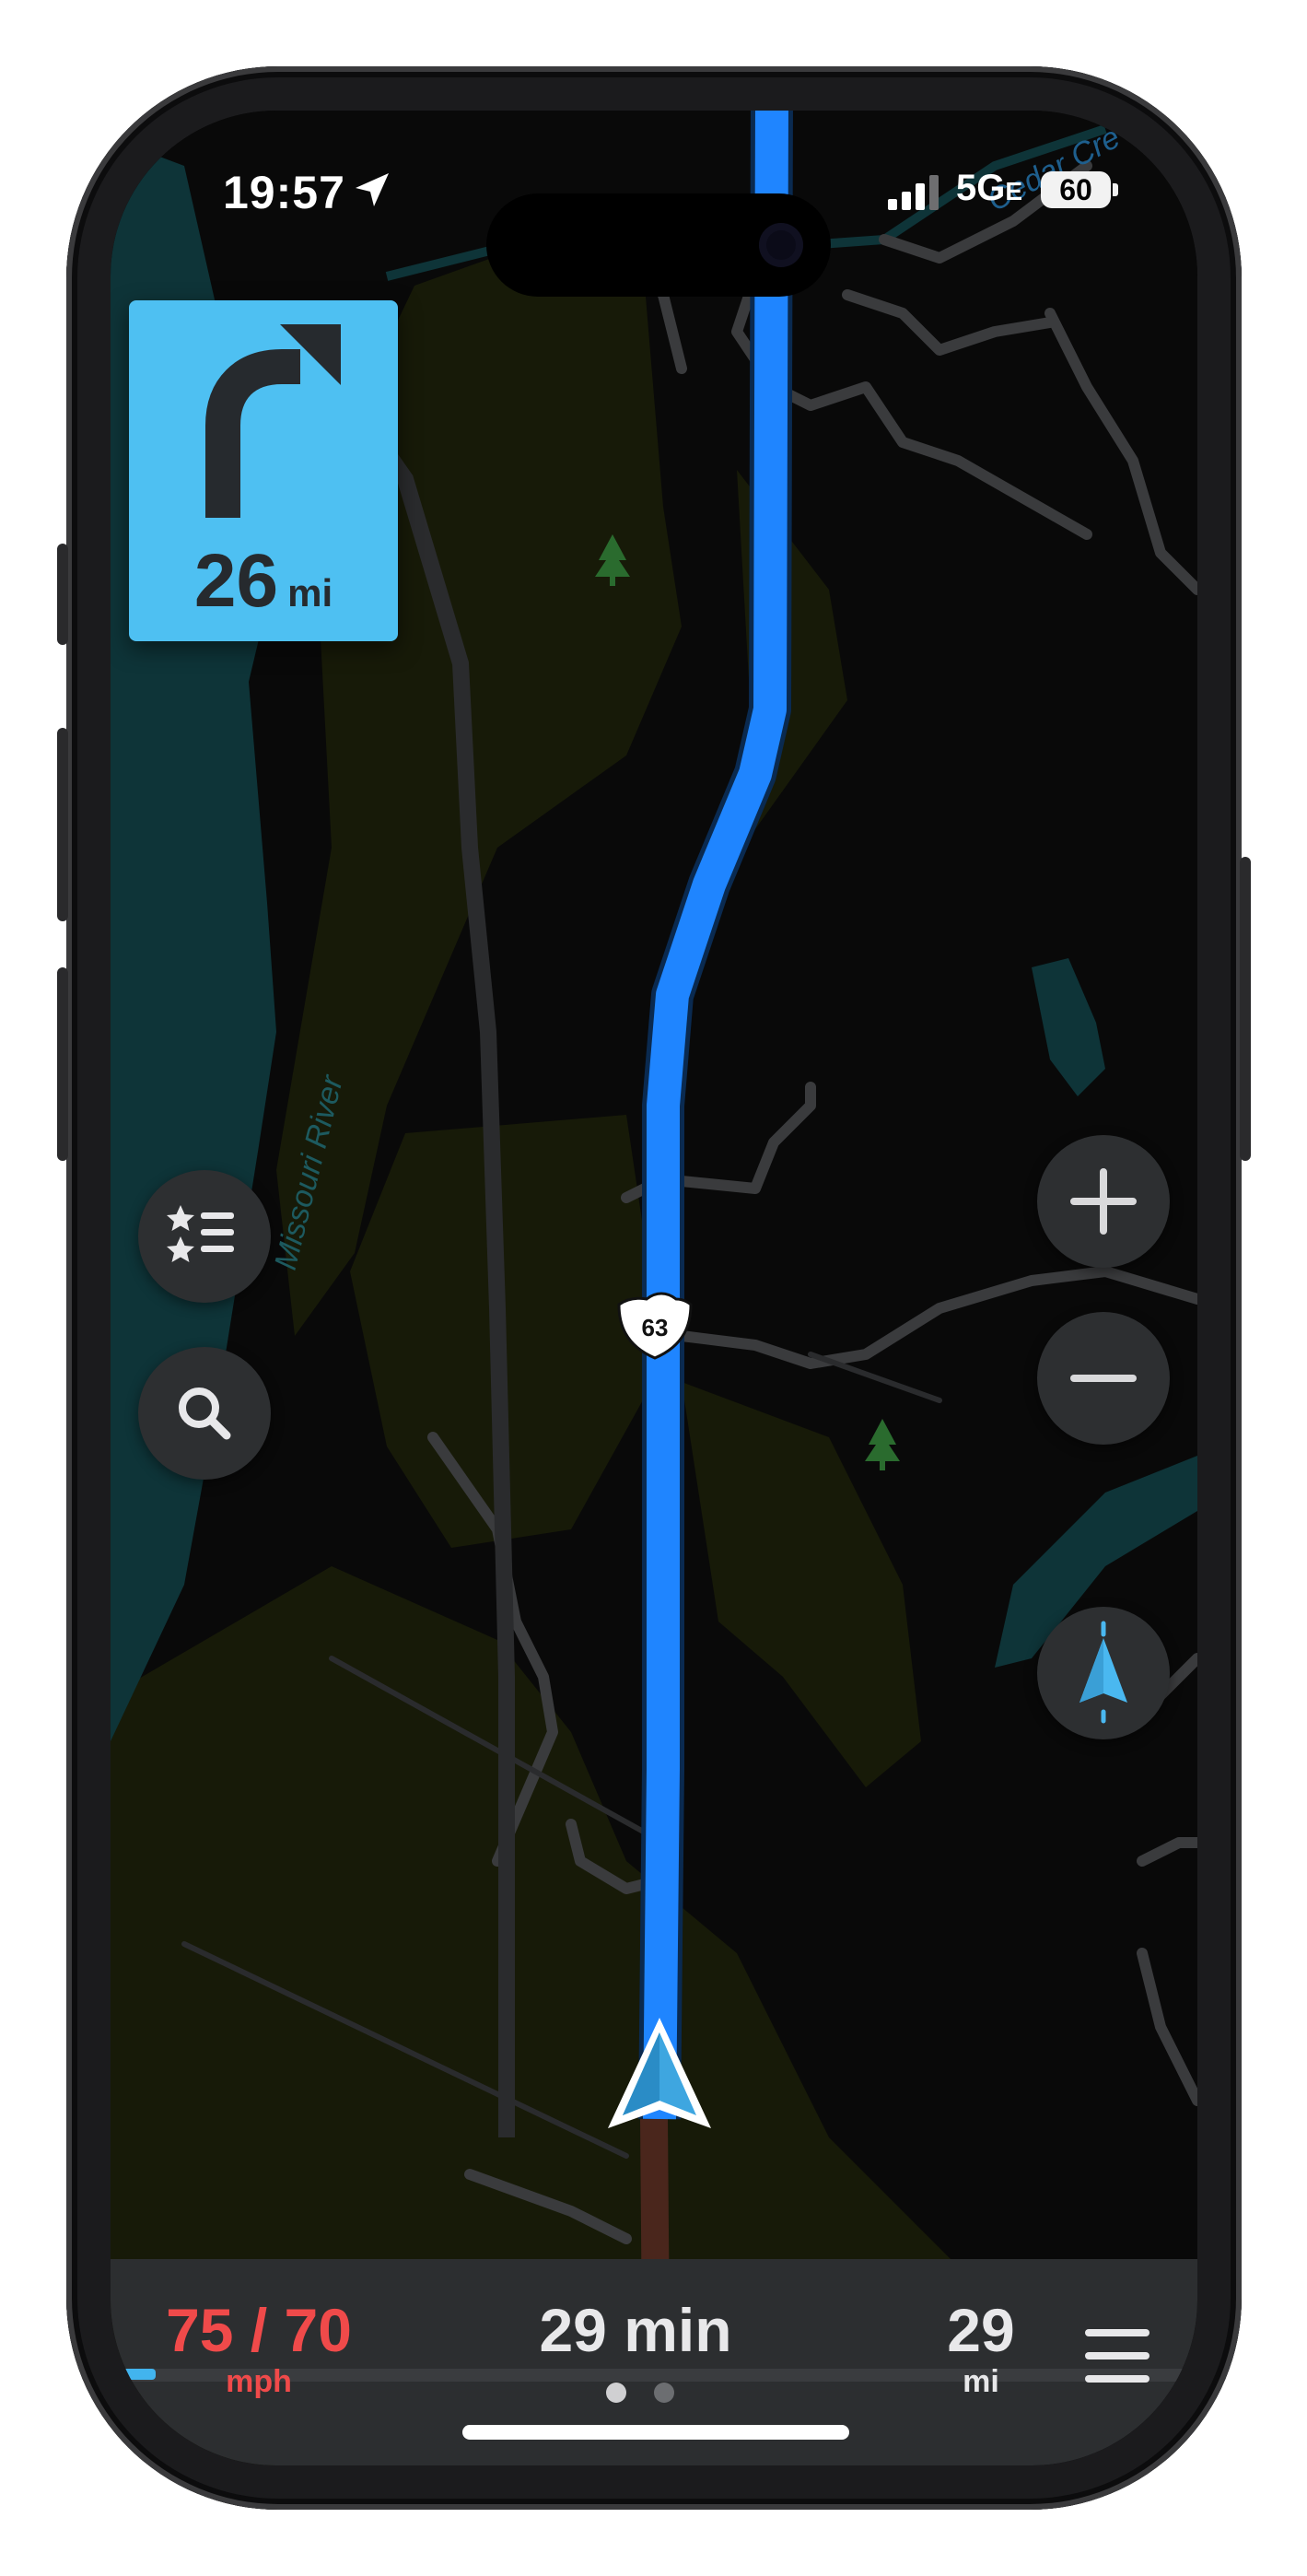  Describe the element at coordinates (201, 1233) in the screenshot. I see `favorites-list-icon` at that location.